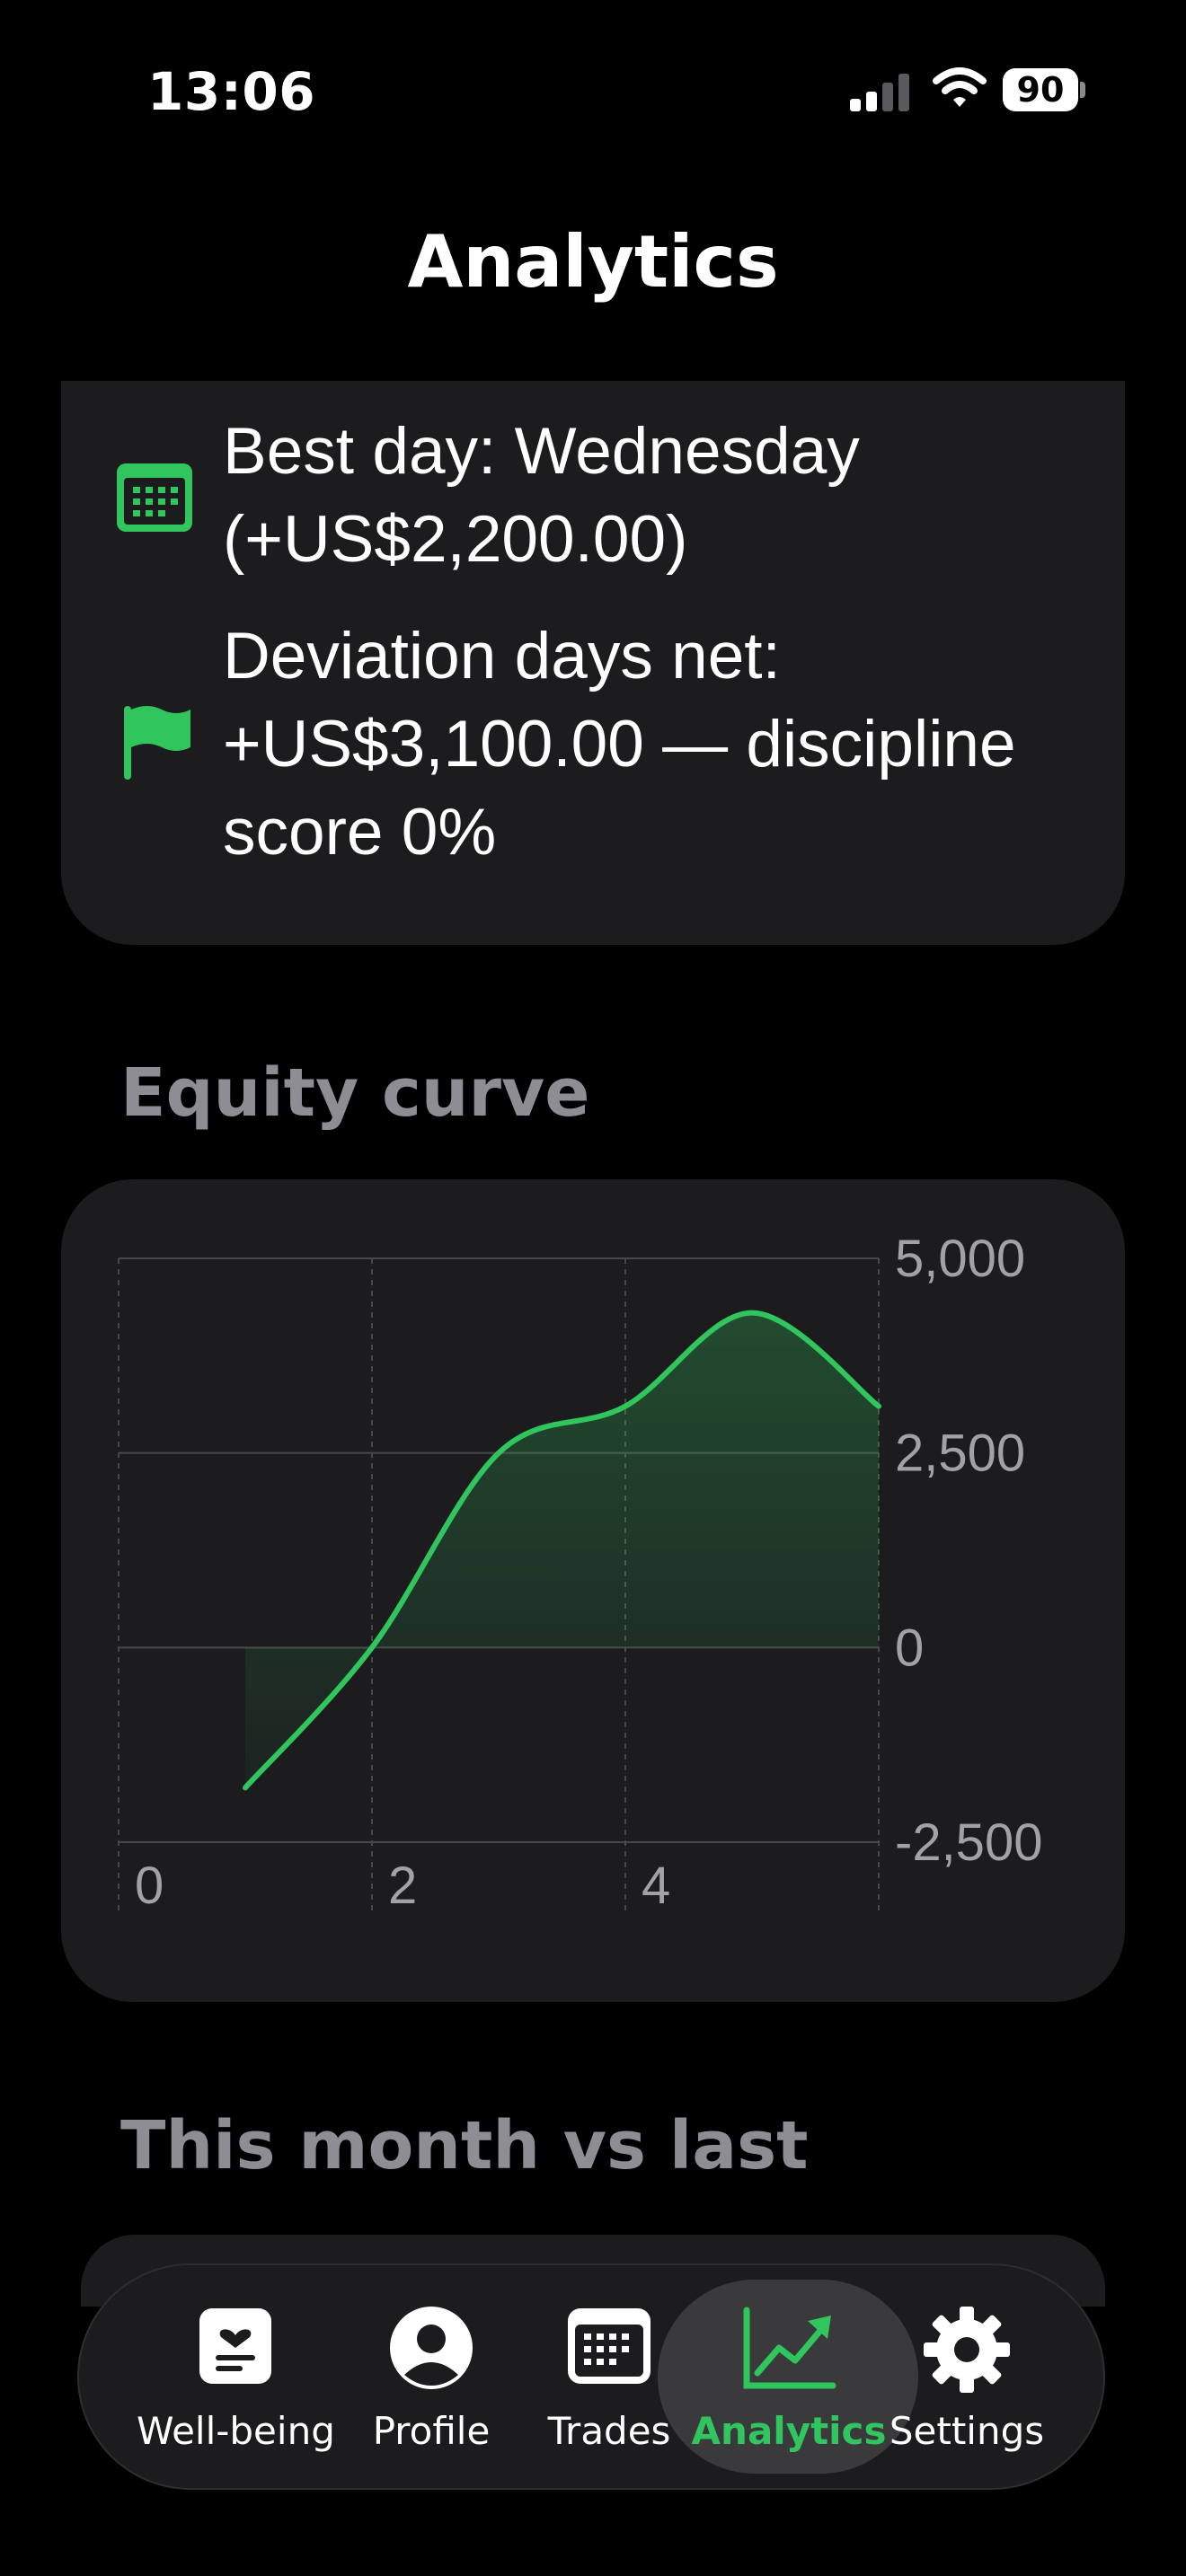 Image resolution: width=1186 pixels, height=2576 pixels. What do you see at coordinates (960, 1259) in the screenshot?
I see `y-tick-label: 5,000` at bounding box center [960, 1259].